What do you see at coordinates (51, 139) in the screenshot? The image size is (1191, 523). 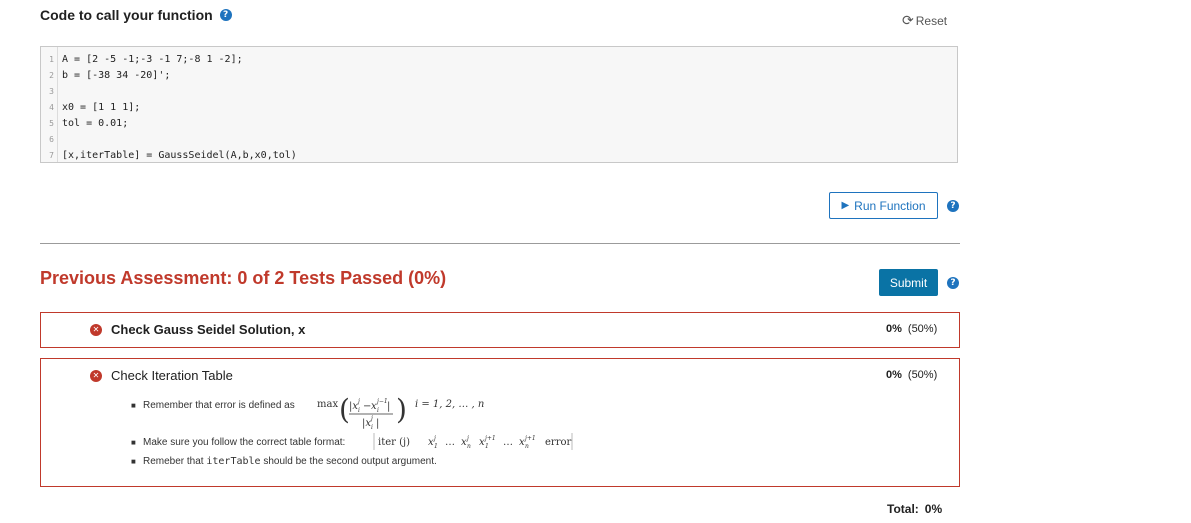 I see `code-line: 6` at bounding box center [51, 139].